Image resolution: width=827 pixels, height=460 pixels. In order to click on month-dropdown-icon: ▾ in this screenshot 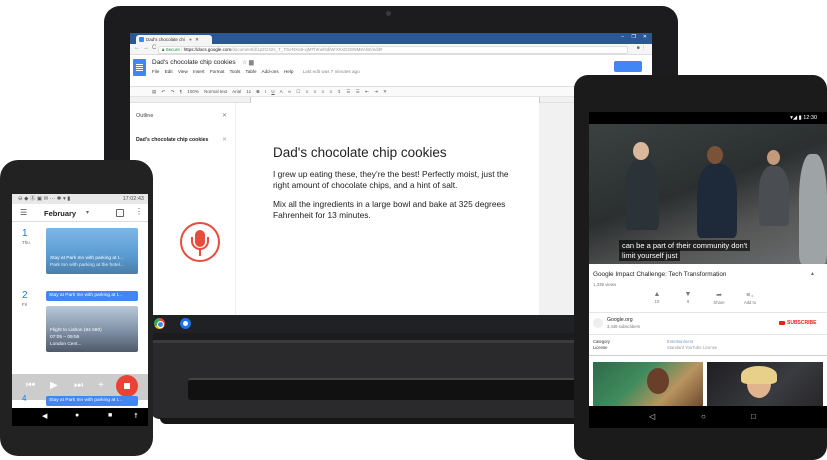, I will do `click(87, 212)`.